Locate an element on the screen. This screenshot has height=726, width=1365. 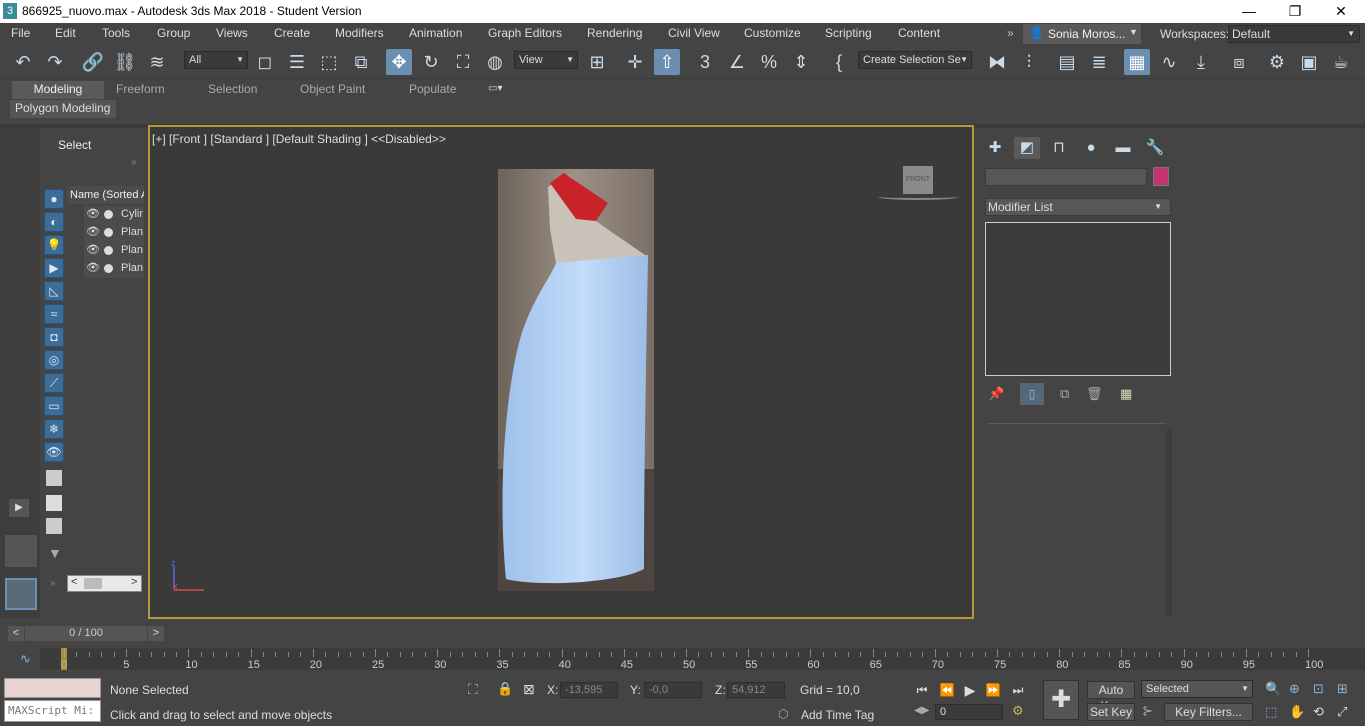
name-column-header: Name (Sorted A is located at coordinates (105, 195).